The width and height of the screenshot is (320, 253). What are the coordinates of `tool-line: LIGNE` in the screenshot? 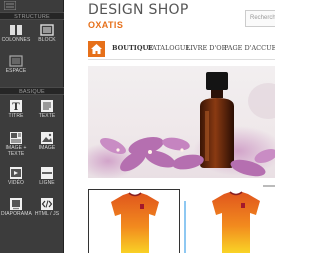 It's located at (47, 180).